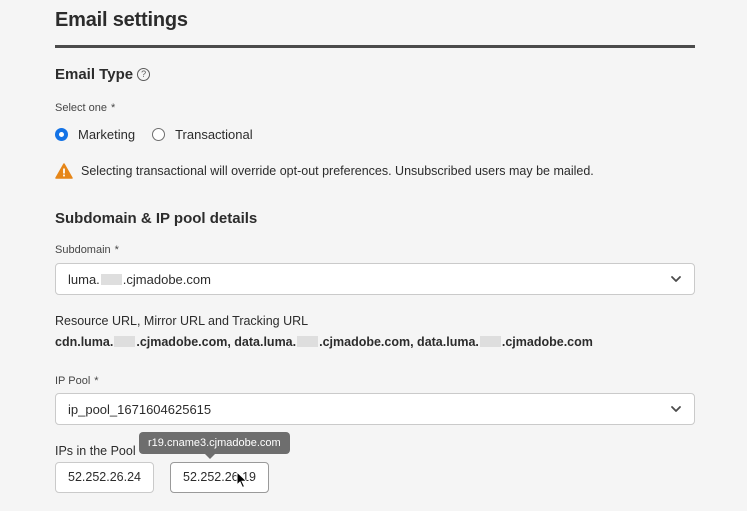 The image size is (747, 511). I want to click on ip-pool-value: ip_pool_1671604625615, so click(140, 409).